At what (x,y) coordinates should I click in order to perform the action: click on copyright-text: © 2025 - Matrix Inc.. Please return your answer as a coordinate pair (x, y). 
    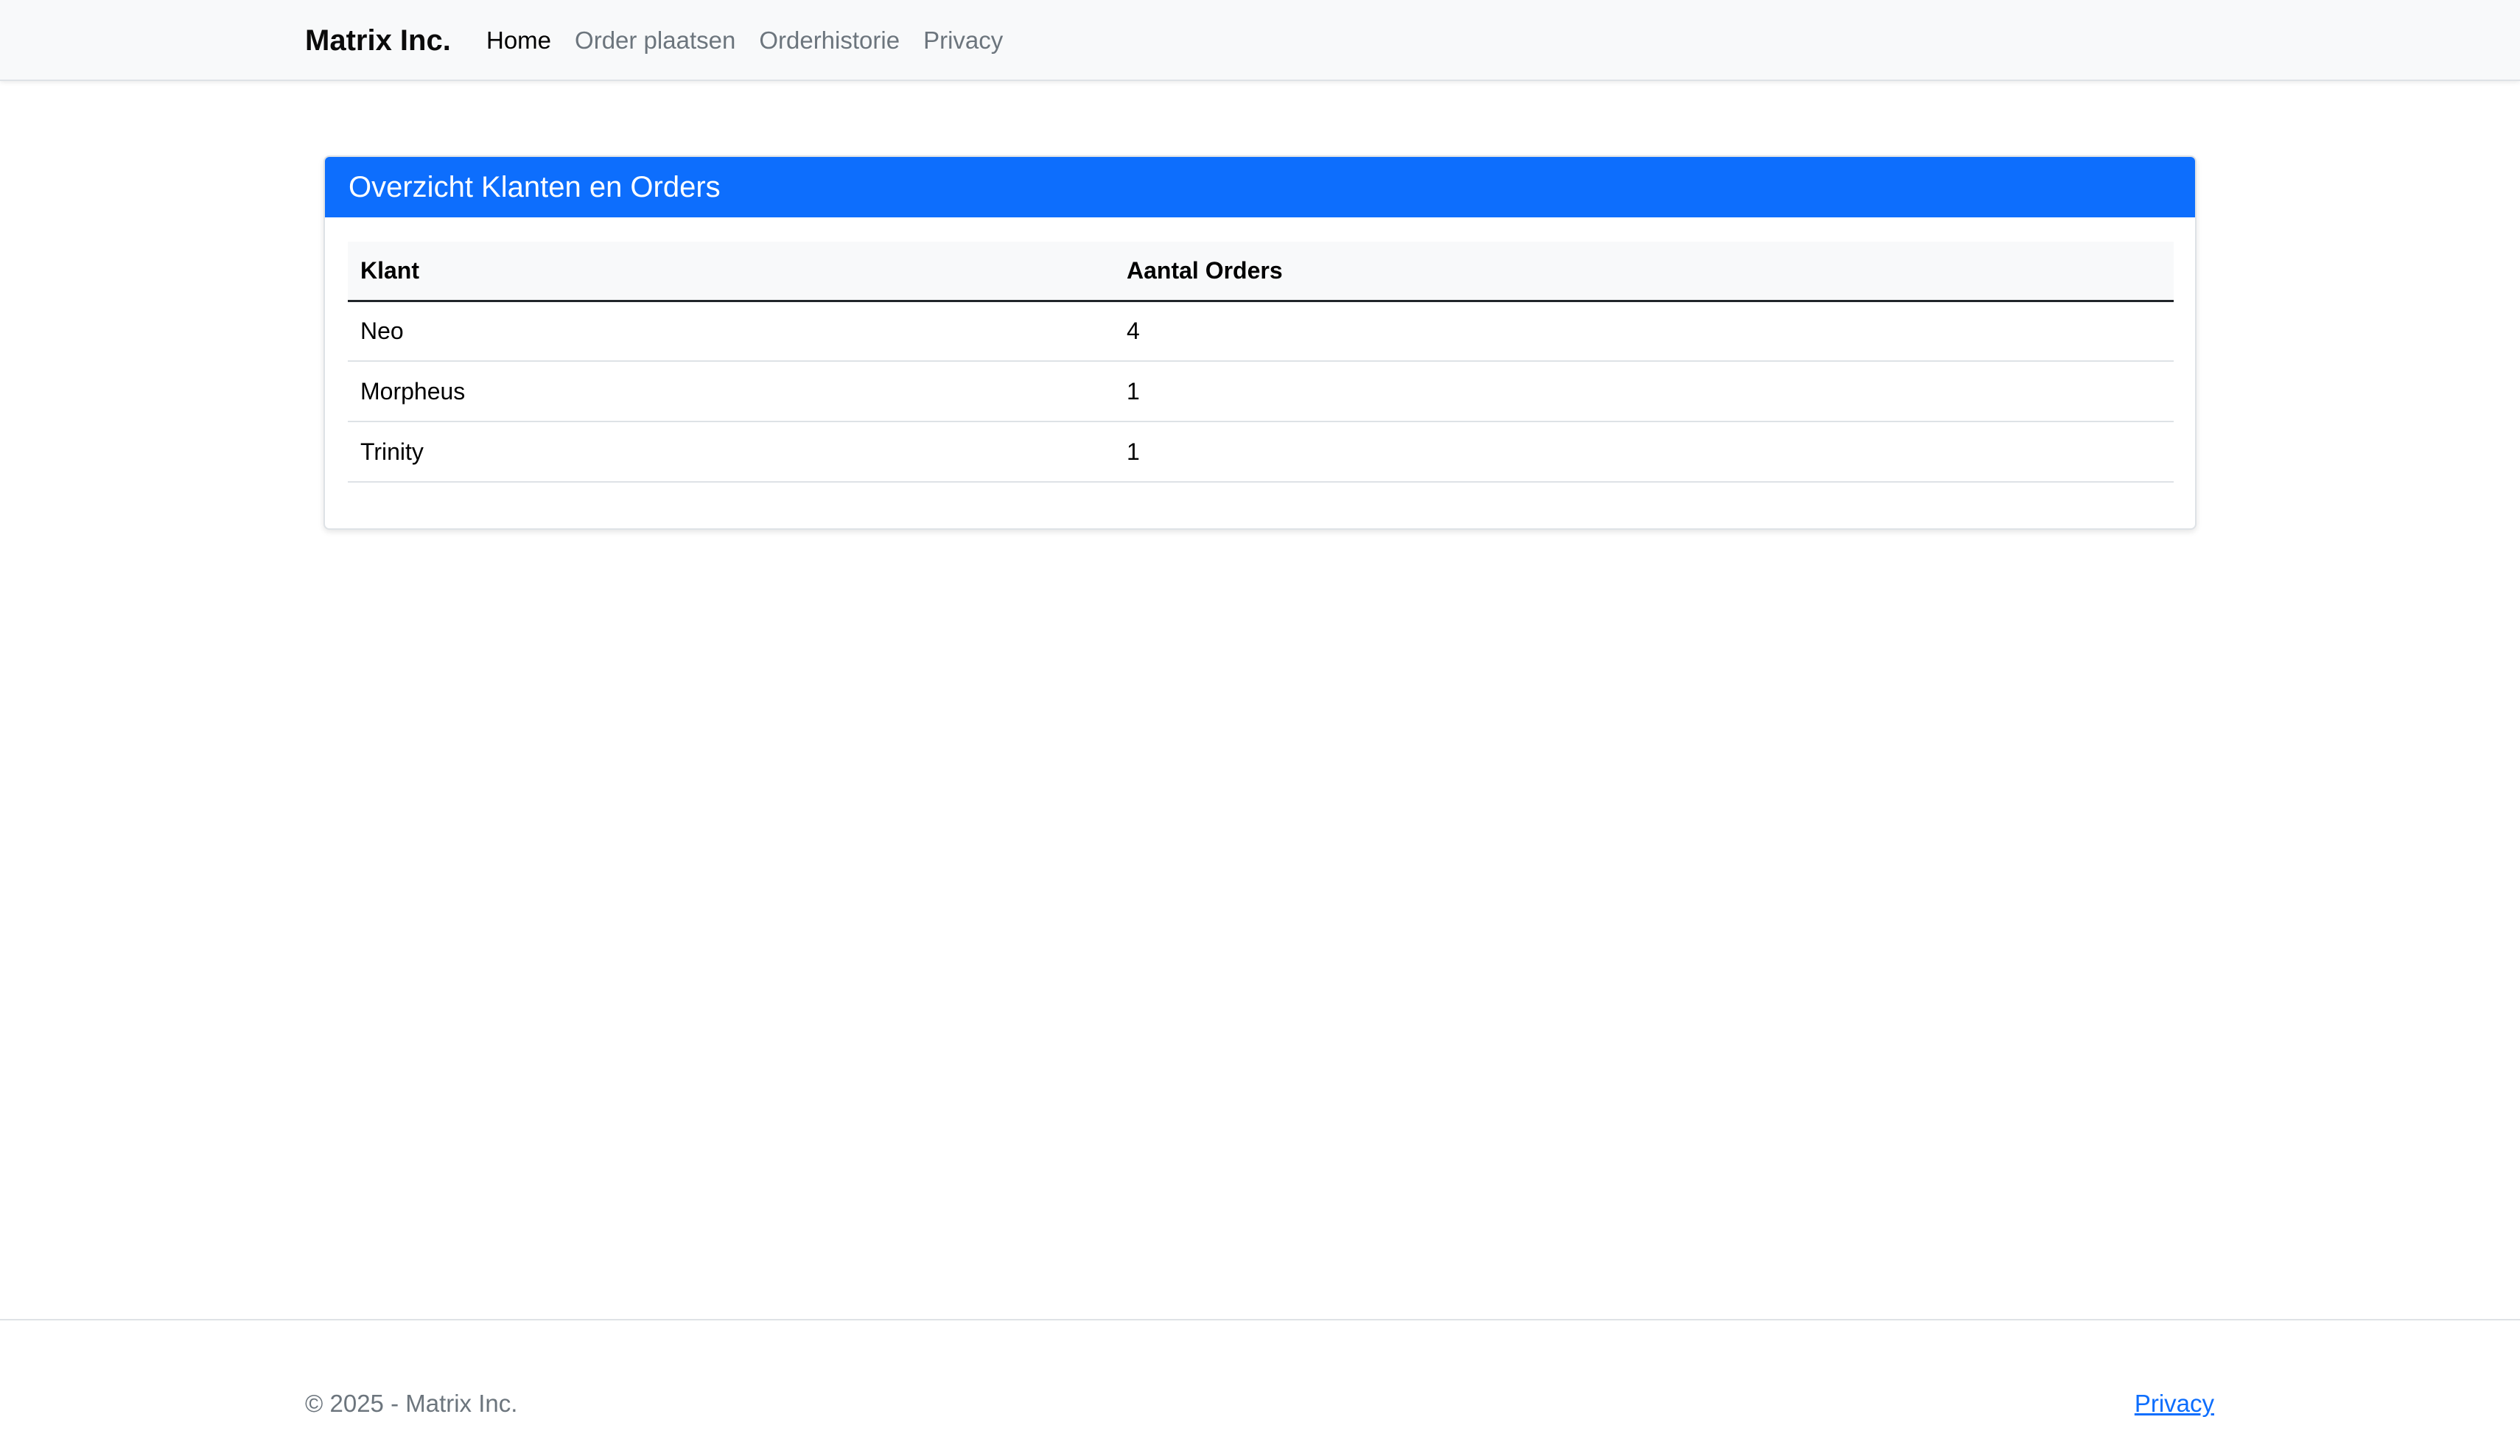
    Looking at the image, I should click on (411, 1403).